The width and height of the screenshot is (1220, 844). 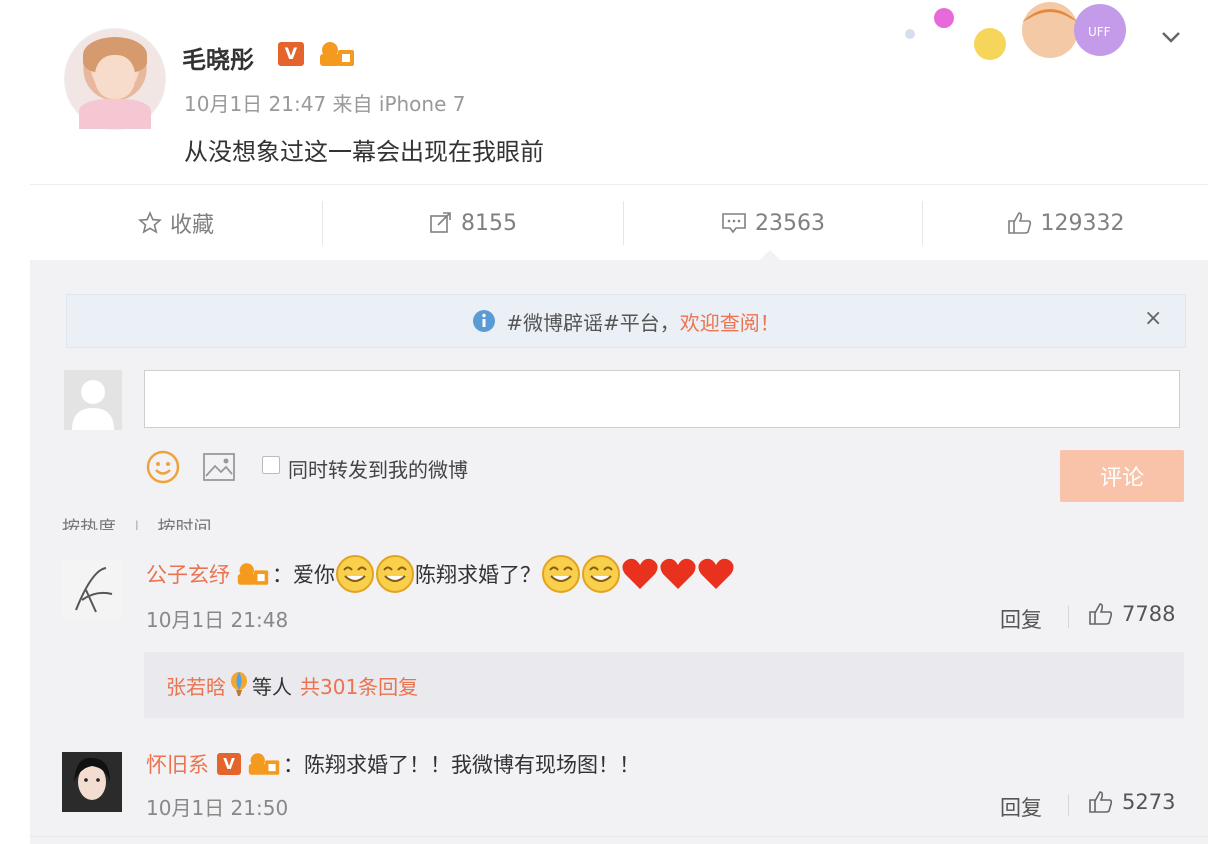 I want to click on post-meta: 10月1日 21:47 来自 iPhone 7, so click(x=325, y=104).